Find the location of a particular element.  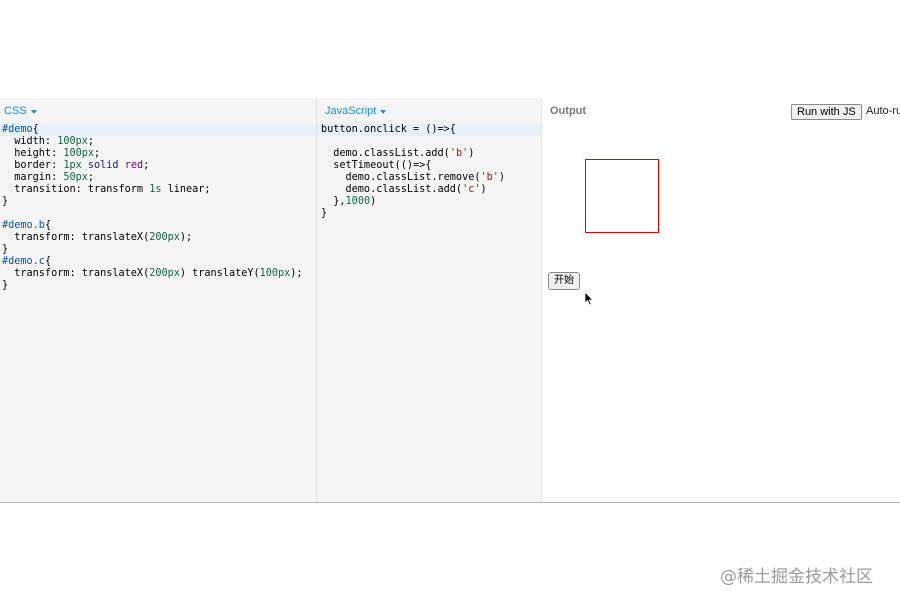

watermark: @稀土掘金技术社区 is located at coordinates (796, 577).